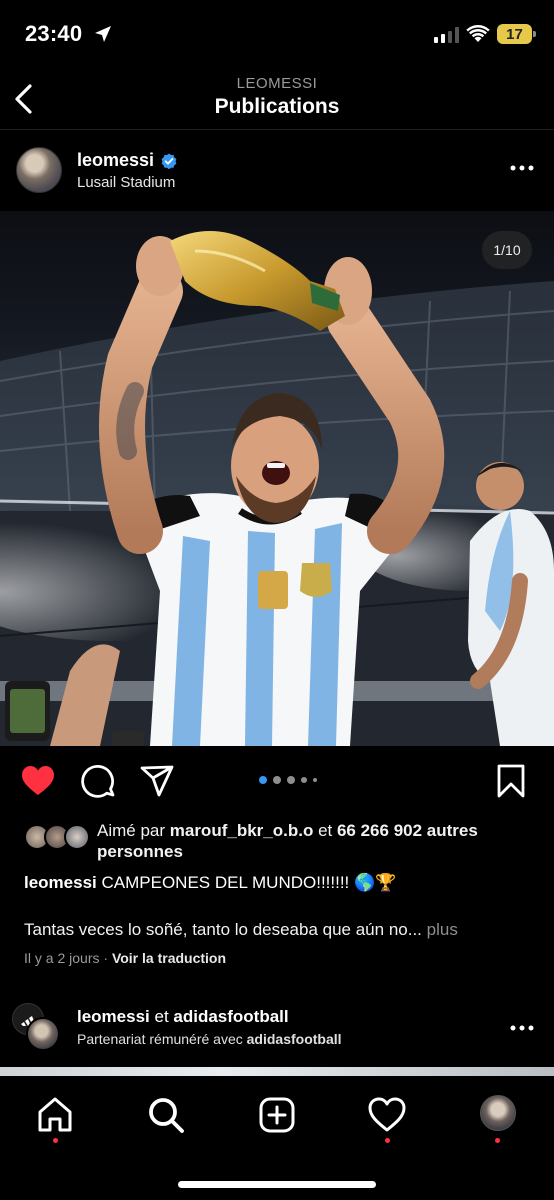 The width and height of the screenshot is (554, 1200). Describe the element at coordinates (113, 1016) in the screenshot. I see `collab-user-1: leomessi` at that location.